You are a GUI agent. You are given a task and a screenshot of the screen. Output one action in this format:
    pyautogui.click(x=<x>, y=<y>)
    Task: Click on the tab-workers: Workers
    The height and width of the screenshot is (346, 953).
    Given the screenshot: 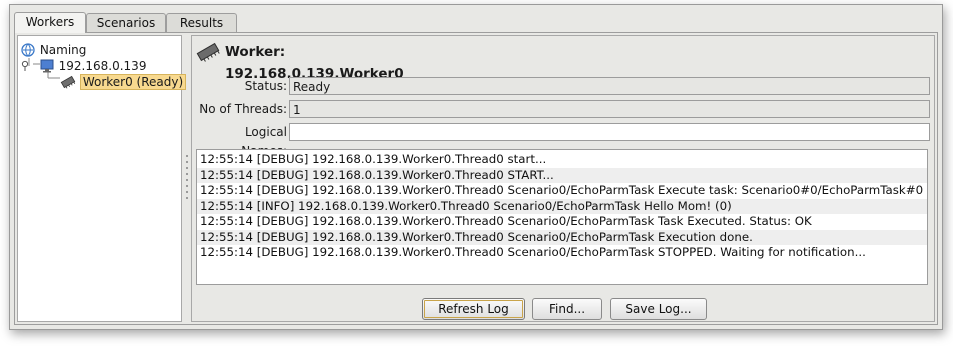 What is the action you would take?
    pyautogui.click(x=50, y=22)
    